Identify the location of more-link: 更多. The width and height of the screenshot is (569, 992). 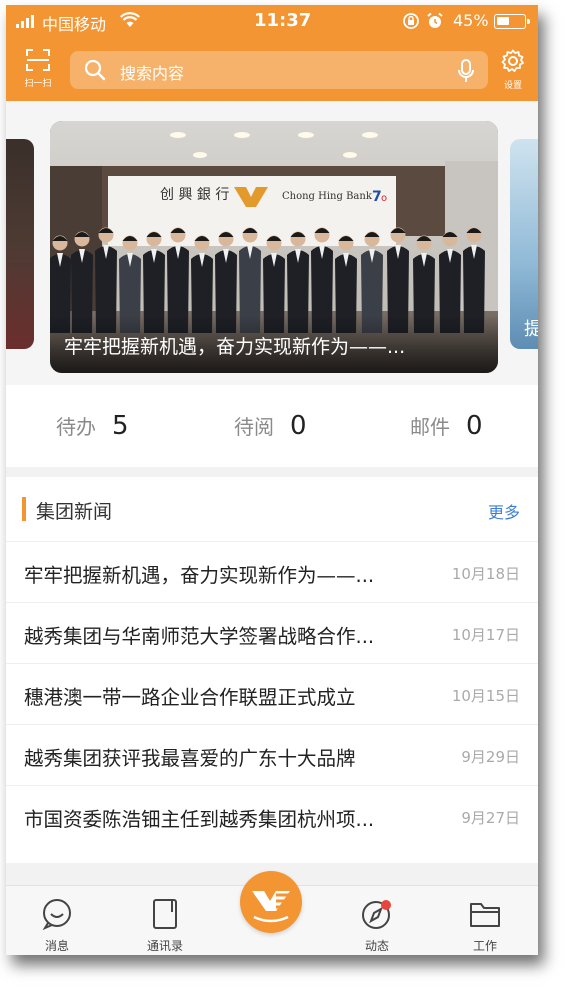
(504, 511).